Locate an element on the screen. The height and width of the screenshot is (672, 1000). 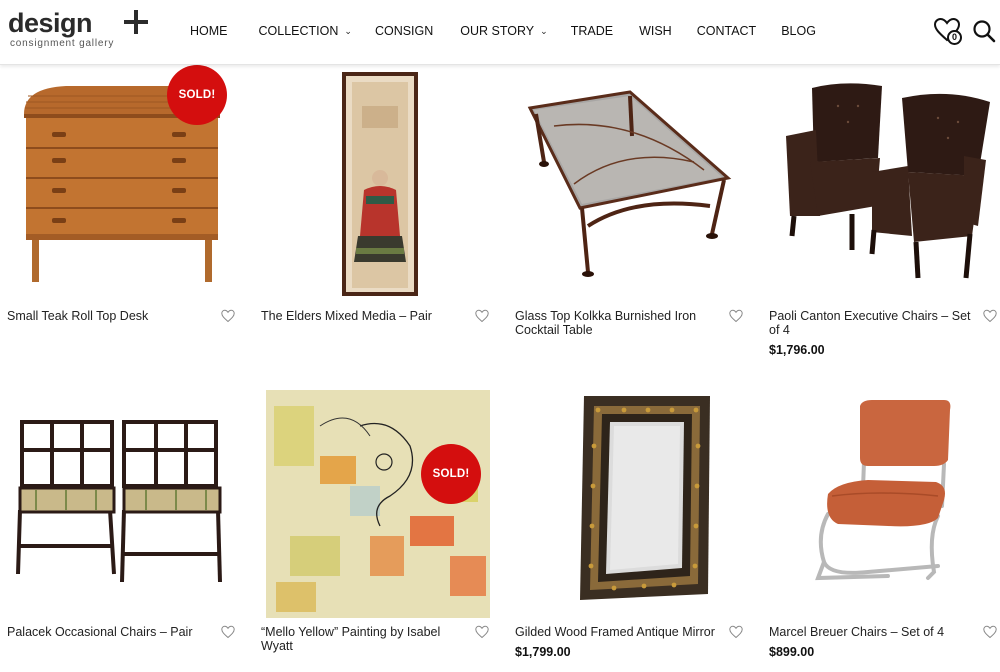
nav-blog-label: BLOG is located at coordinates (798, 31).